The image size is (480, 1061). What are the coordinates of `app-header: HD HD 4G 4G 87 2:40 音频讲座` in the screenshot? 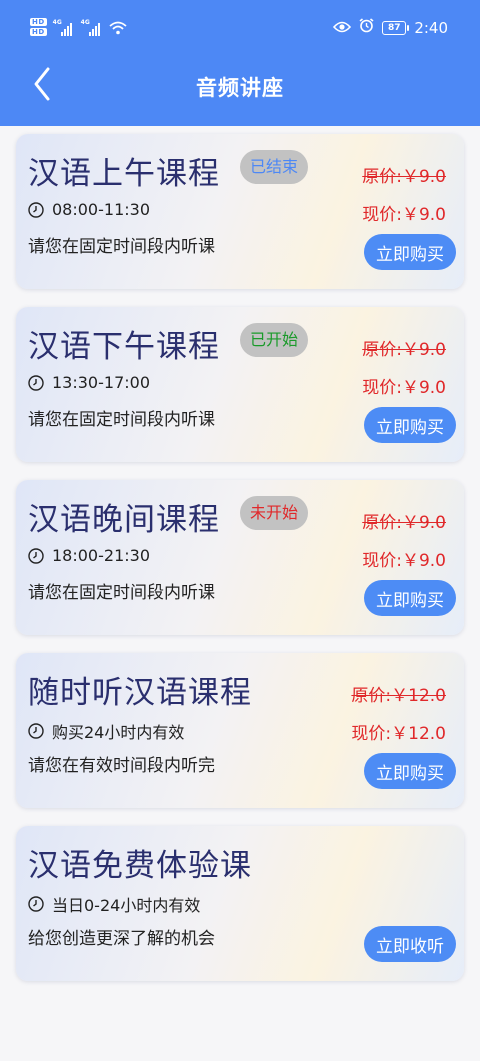 It's located at (240, 63).